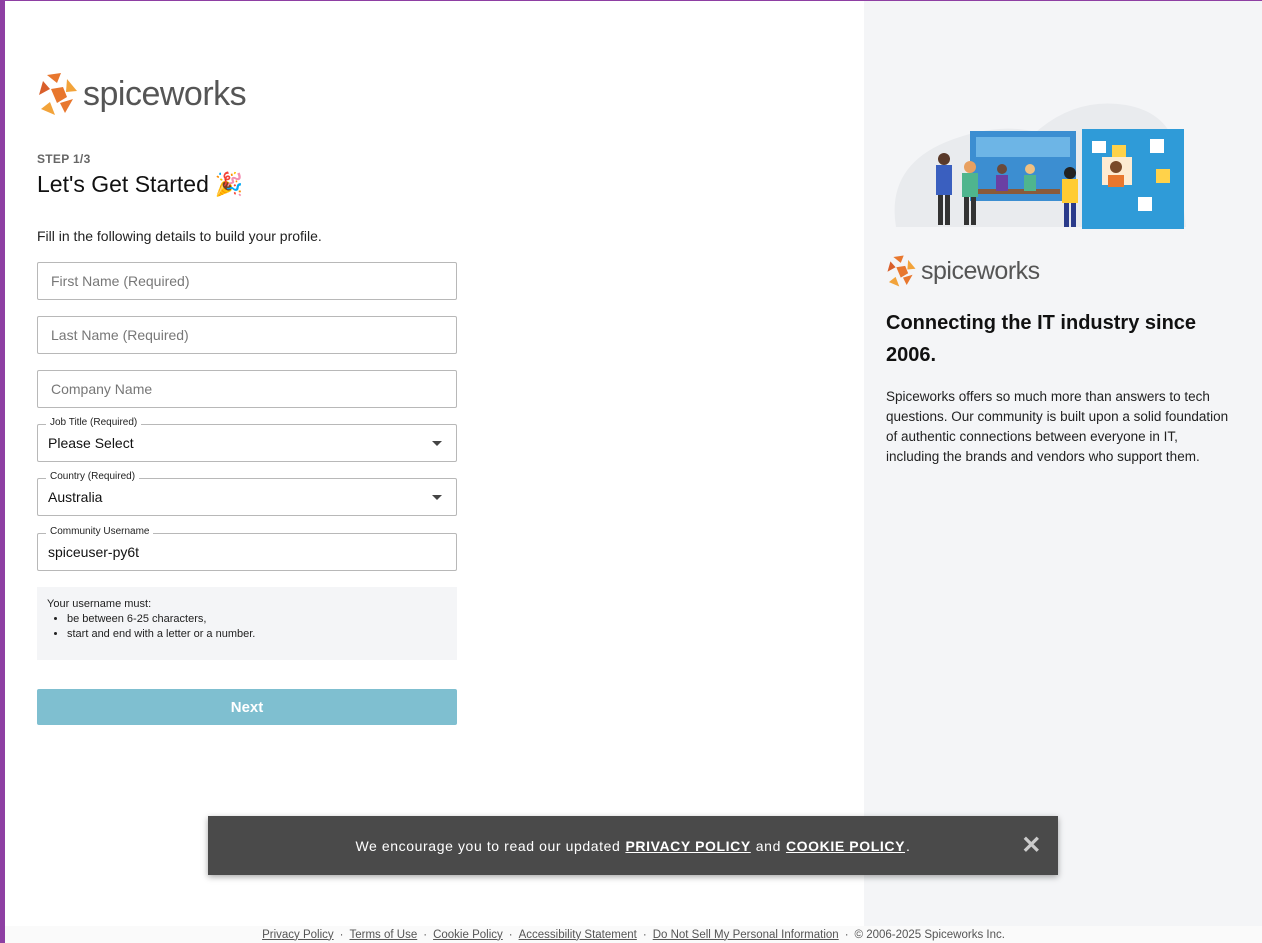 The height and width of the screenshot is (943, 1262). Describe the element at coordinates (687, 846) in the screenshot. I see `privacy-policy-link: PRIVACY POLICY` at that location.